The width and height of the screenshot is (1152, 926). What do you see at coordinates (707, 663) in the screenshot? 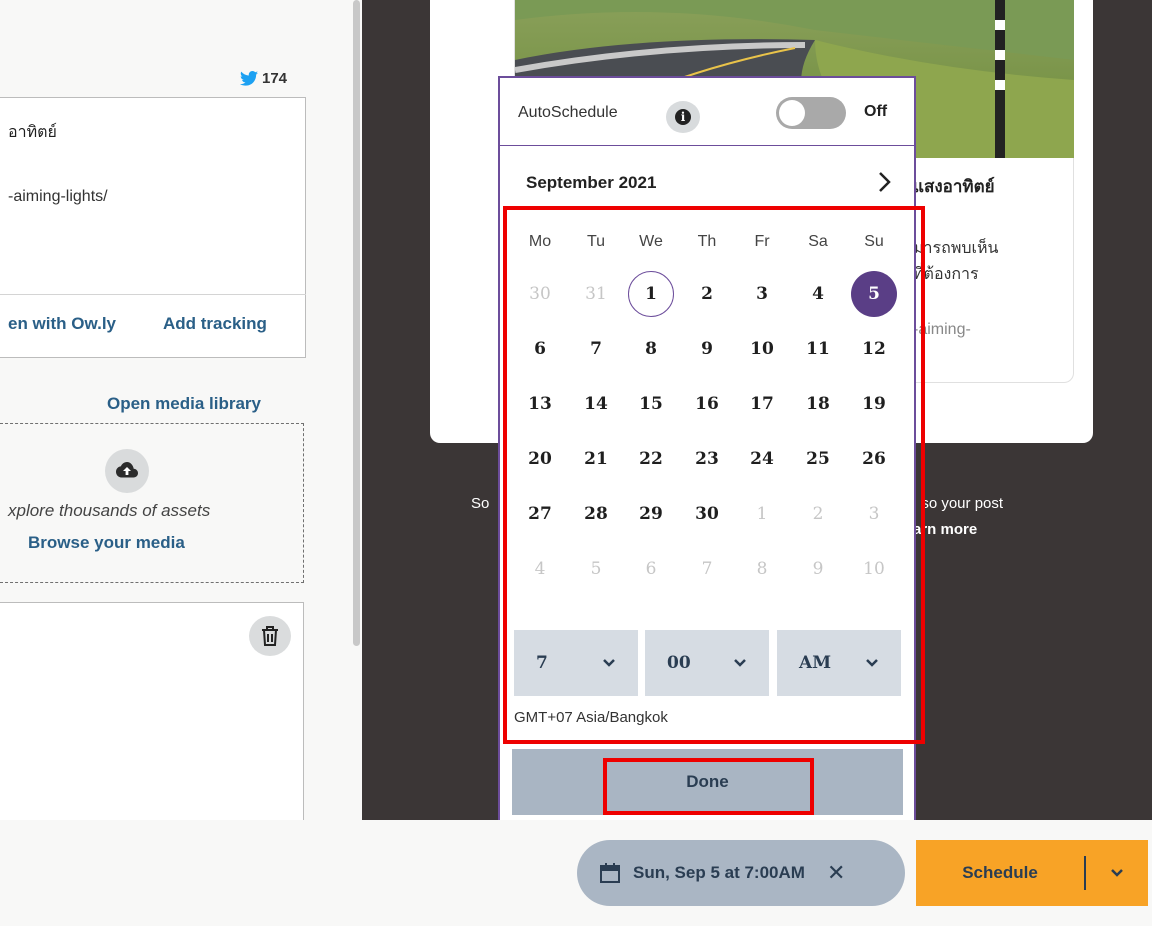
I see `minute-select: 00` at bounding box center [707, 663].